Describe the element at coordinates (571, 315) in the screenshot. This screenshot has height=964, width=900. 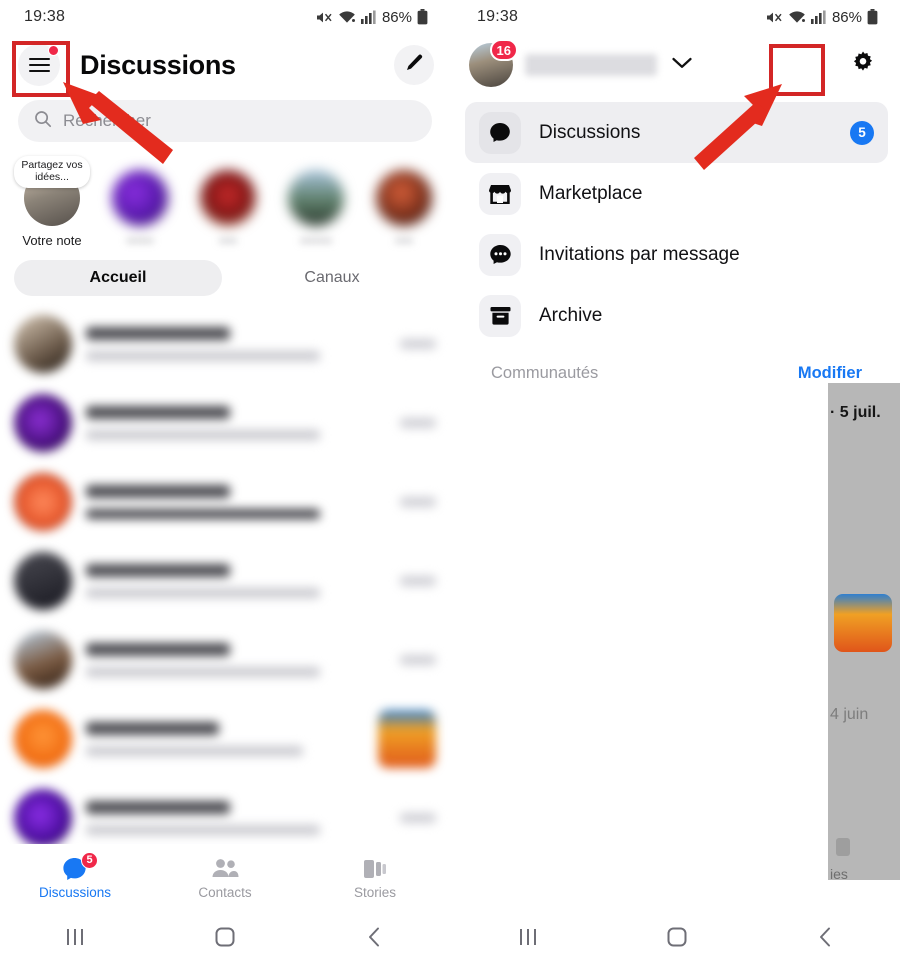
I see `menu-item-label: Archive` at that location.